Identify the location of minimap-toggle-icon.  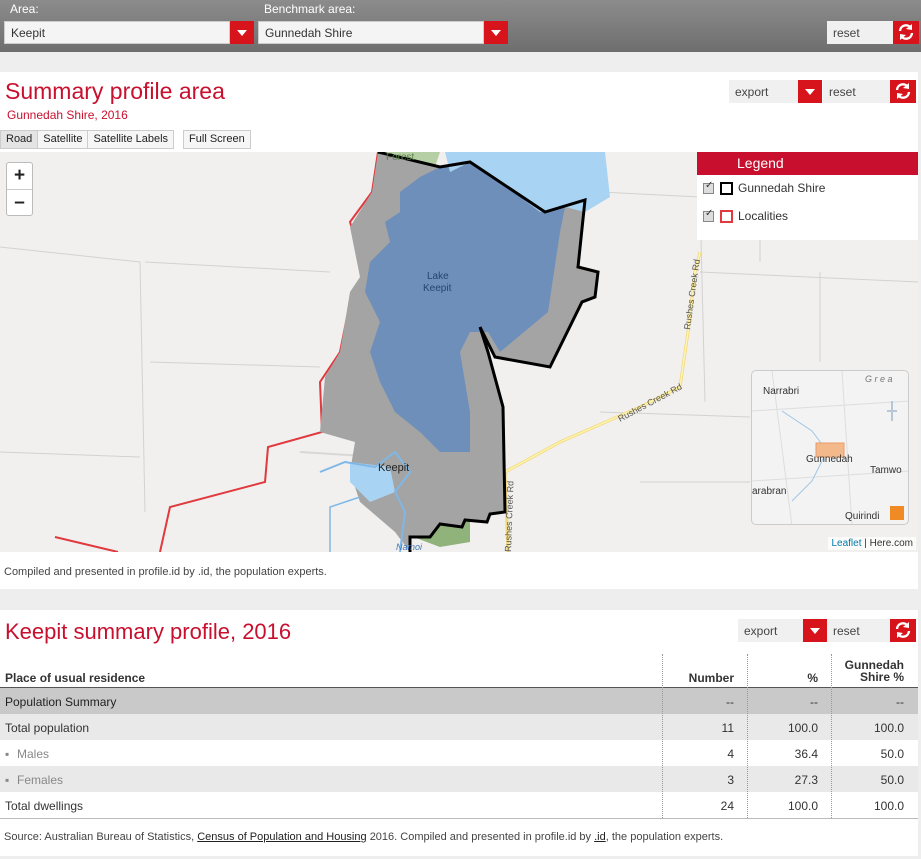
(897, 513).